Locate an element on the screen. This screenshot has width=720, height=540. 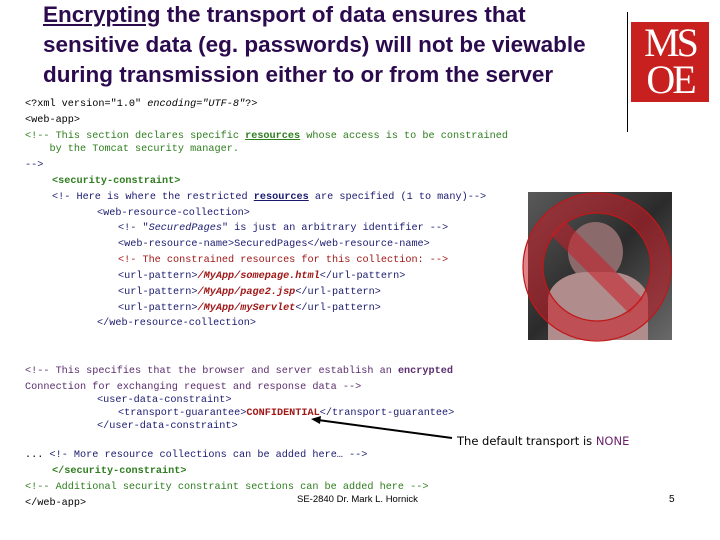
code-line: by the Tomcat security manager. is located at coordinates (132, 149).